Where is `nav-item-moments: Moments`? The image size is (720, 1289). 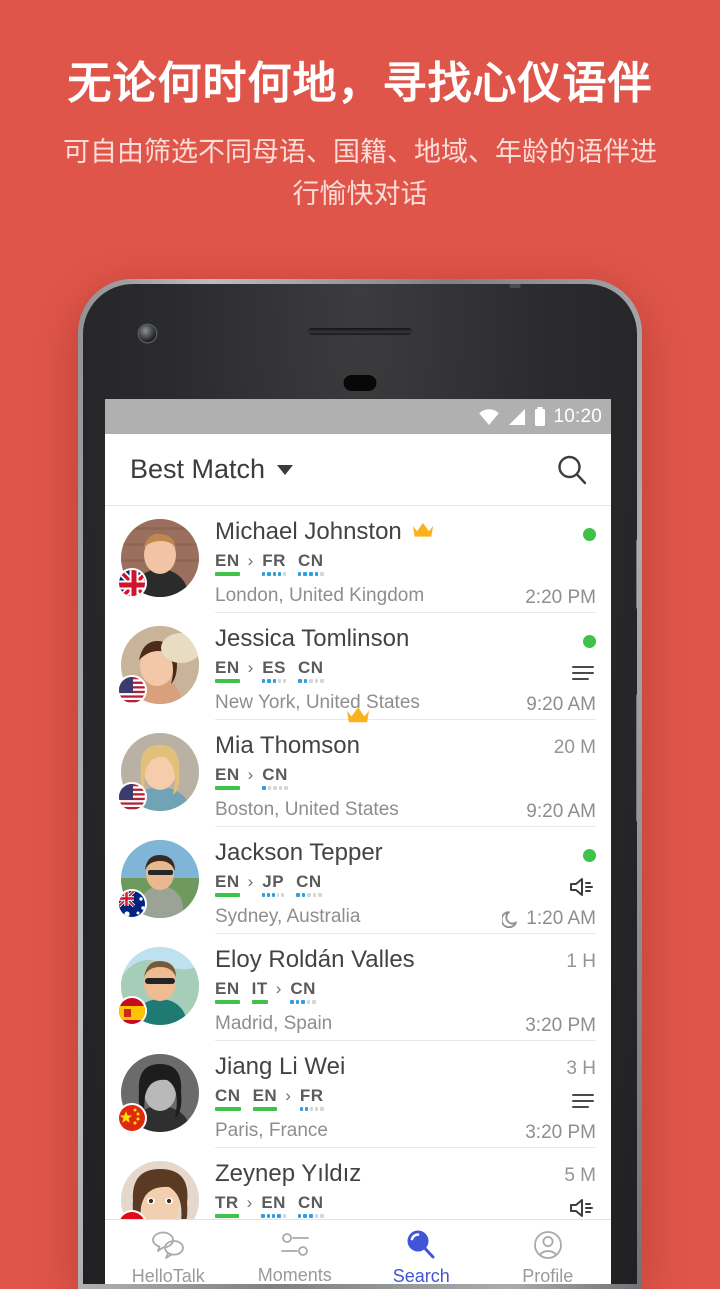
nav-item-moments: Moments is located at coordinates (295, 1252).